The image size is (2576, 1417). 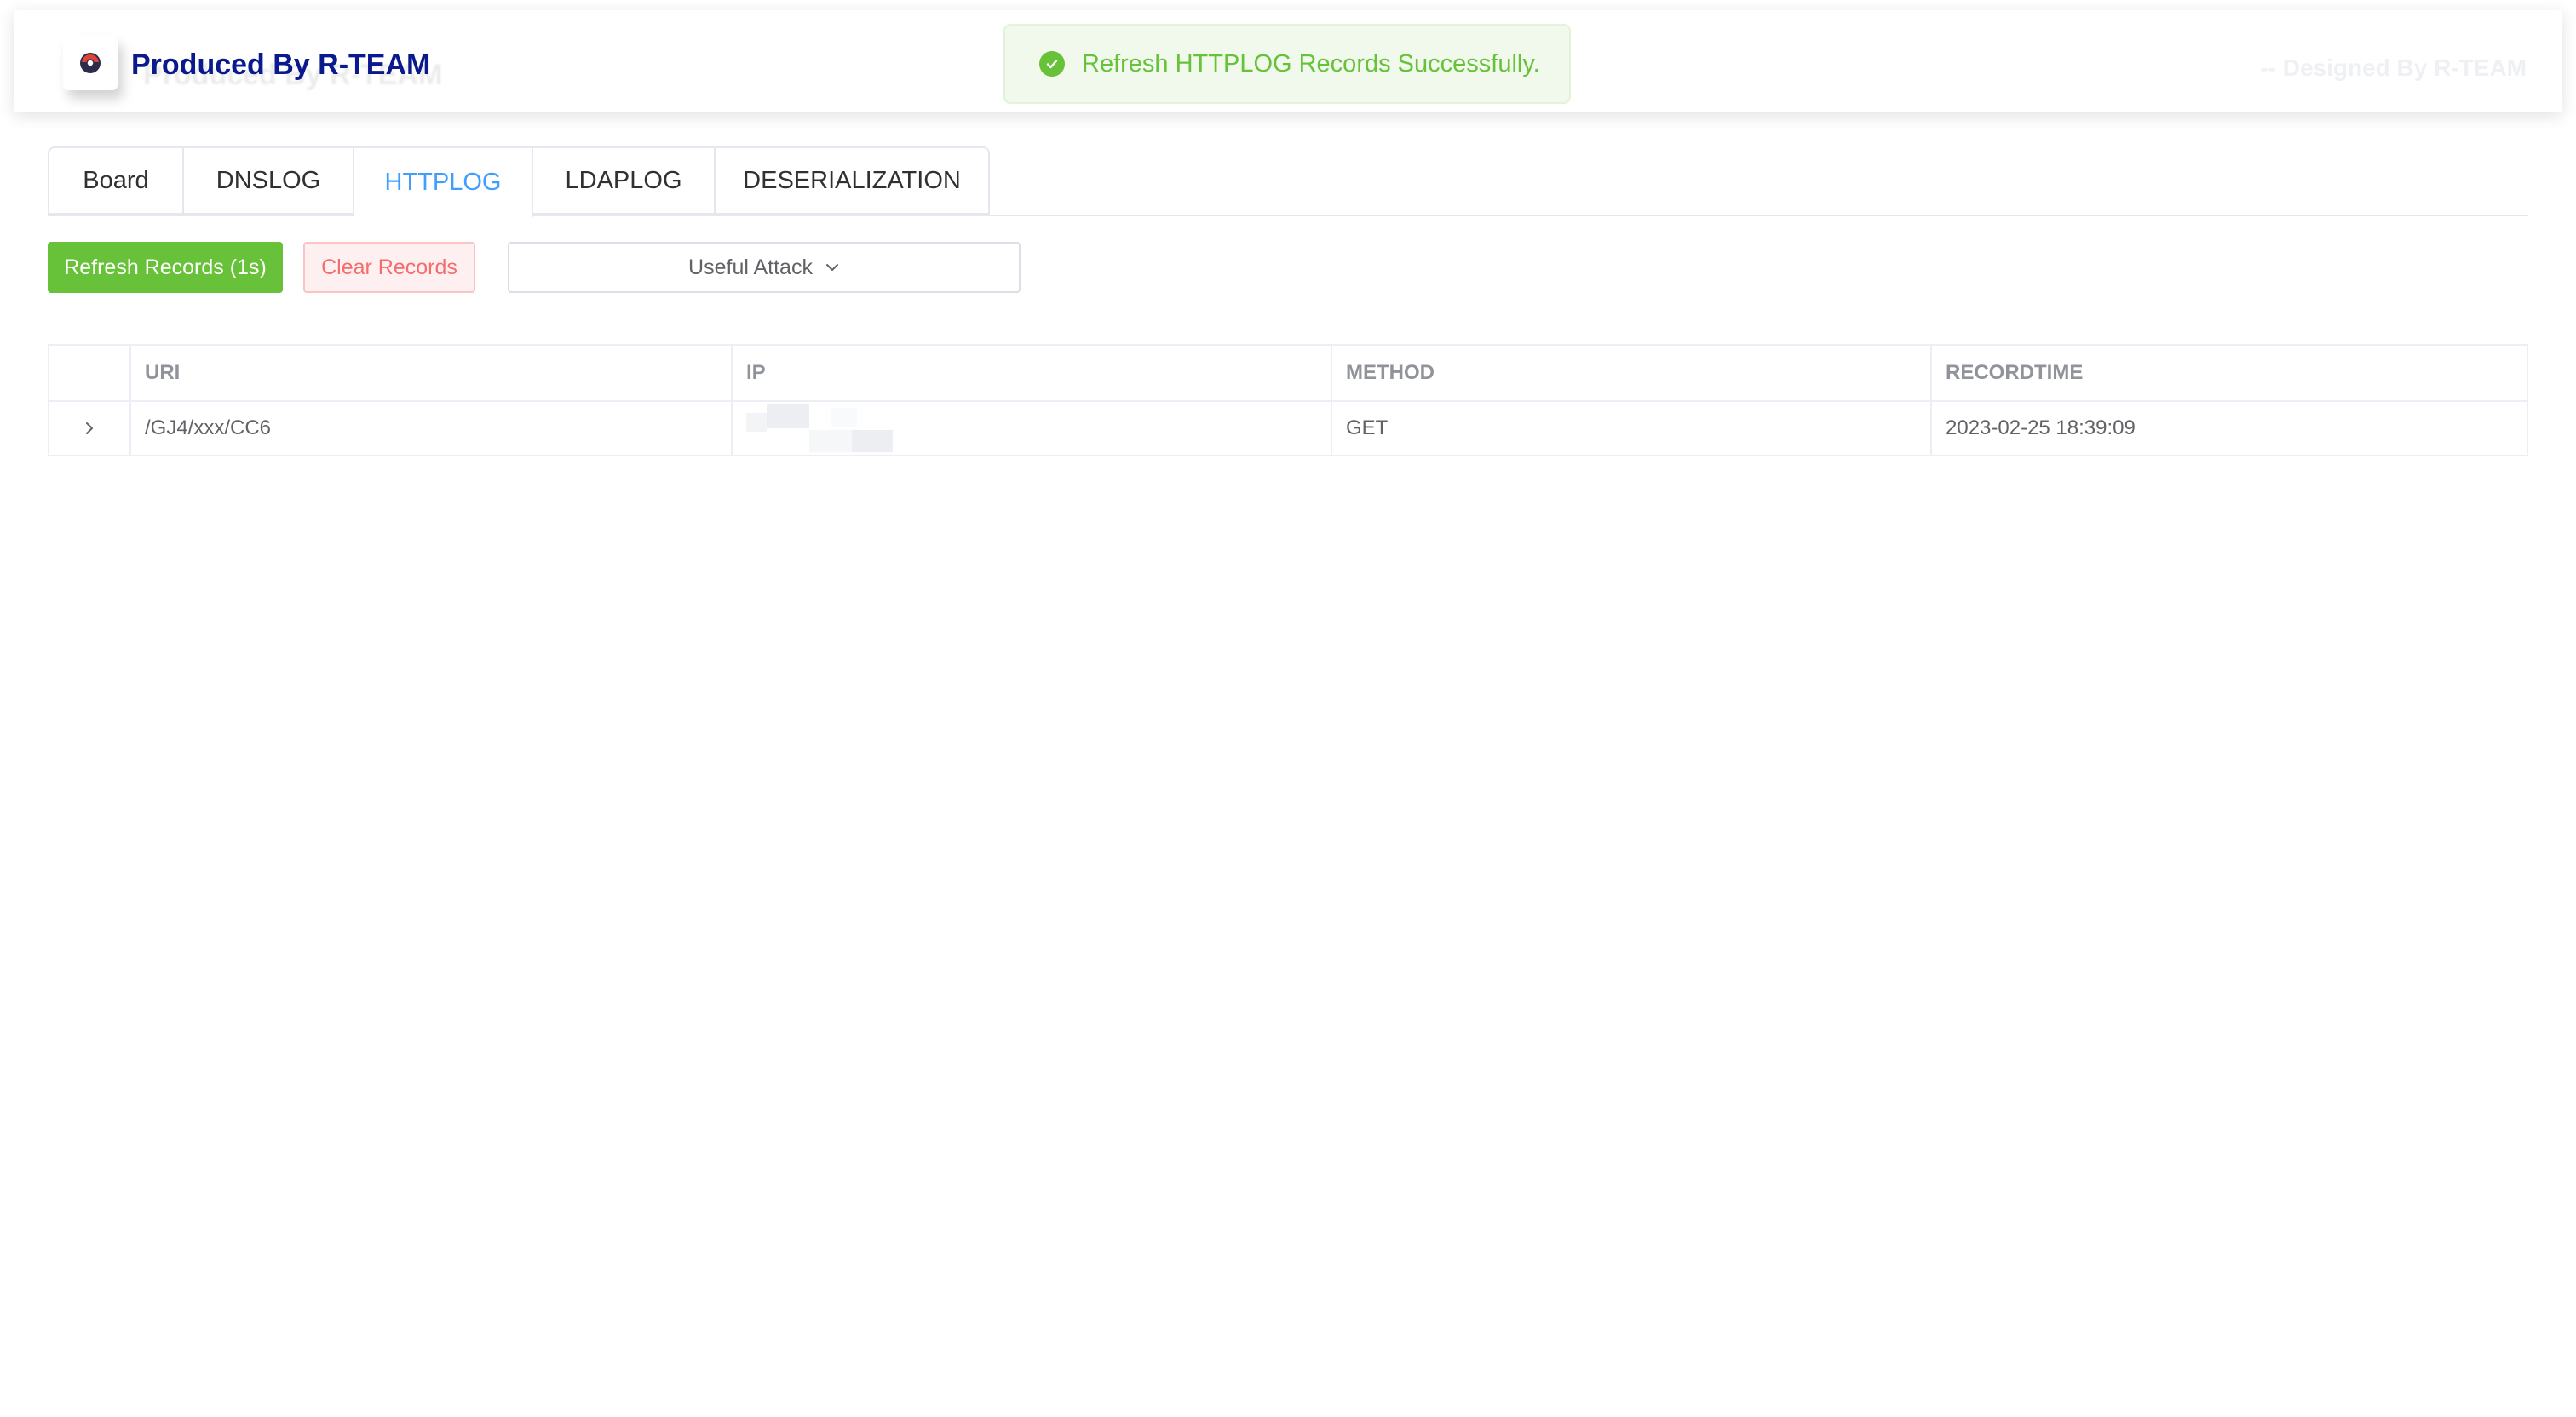 What do you see at coordinates (1311, 63) in the screenshot?
I see `toast-message: Refresh HTTPLOG Records Successfully.` at bounding box center [1311, 63].